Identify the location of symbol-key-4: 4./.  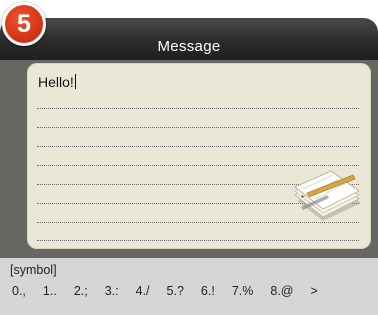
(143, 291).